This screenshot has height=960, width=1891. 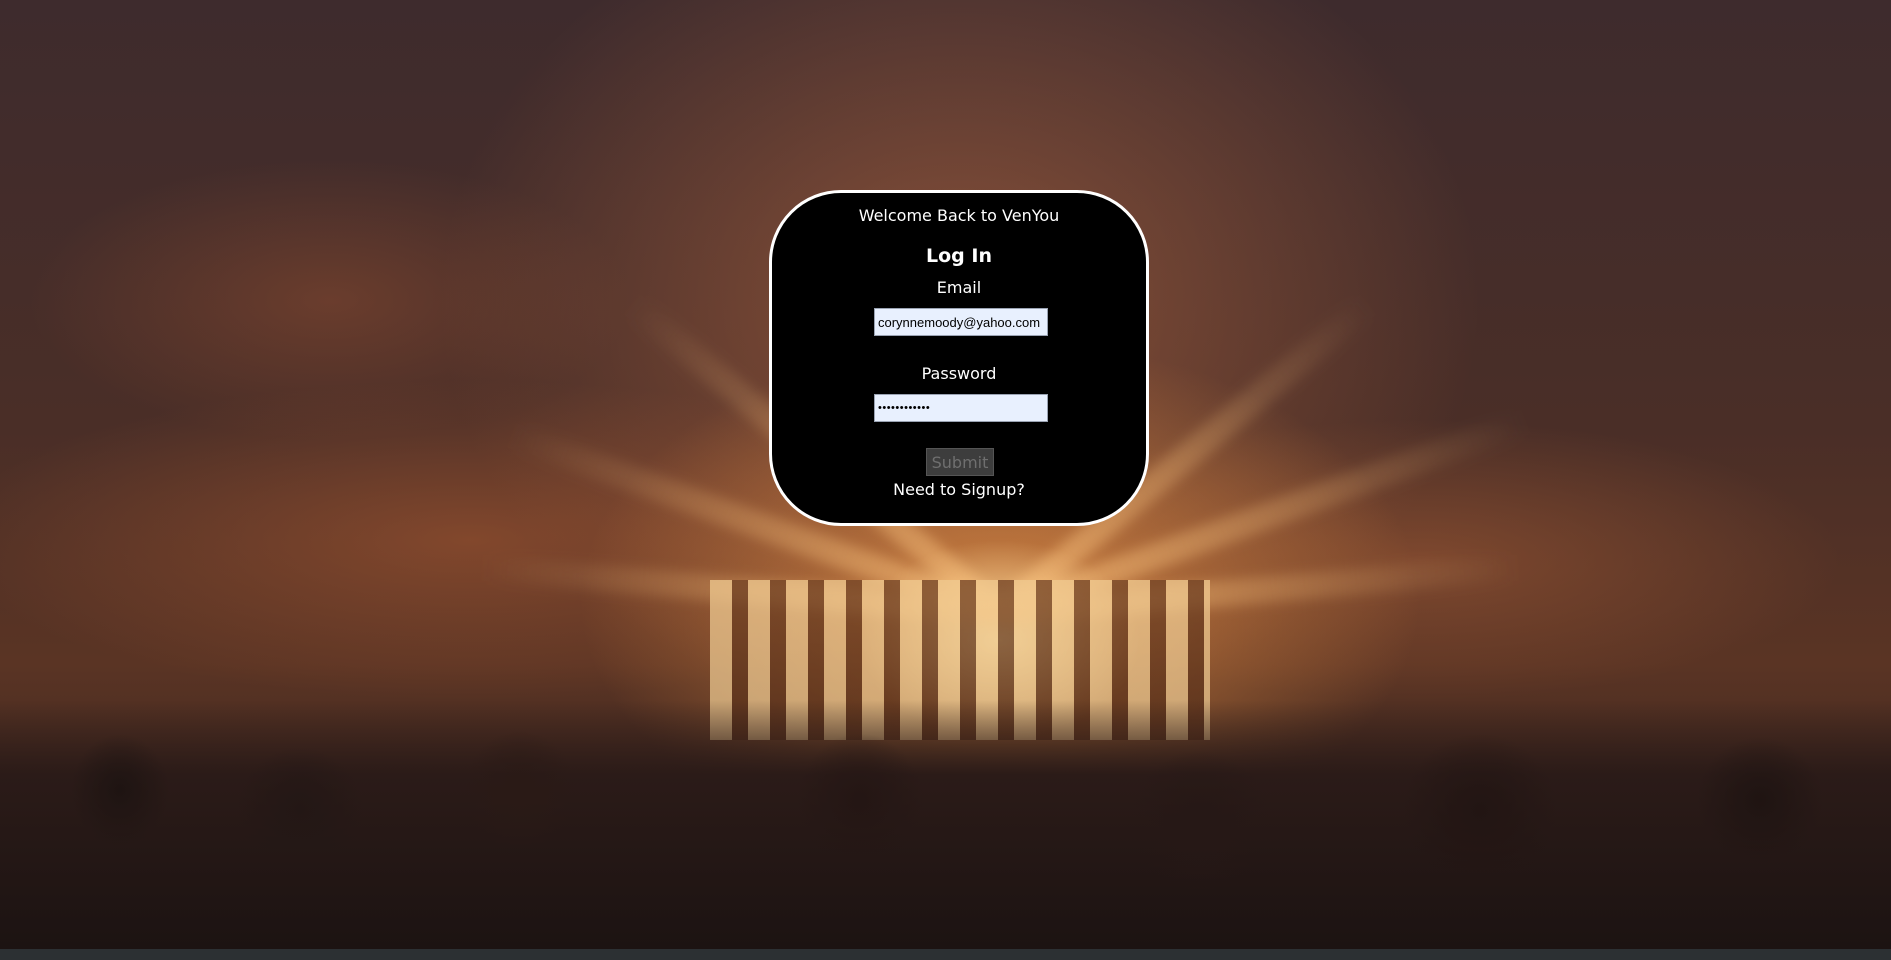 What do you see at coordinates (961, 322) in the screenshot?
I see `email-field` at bounding box center [961, 322].